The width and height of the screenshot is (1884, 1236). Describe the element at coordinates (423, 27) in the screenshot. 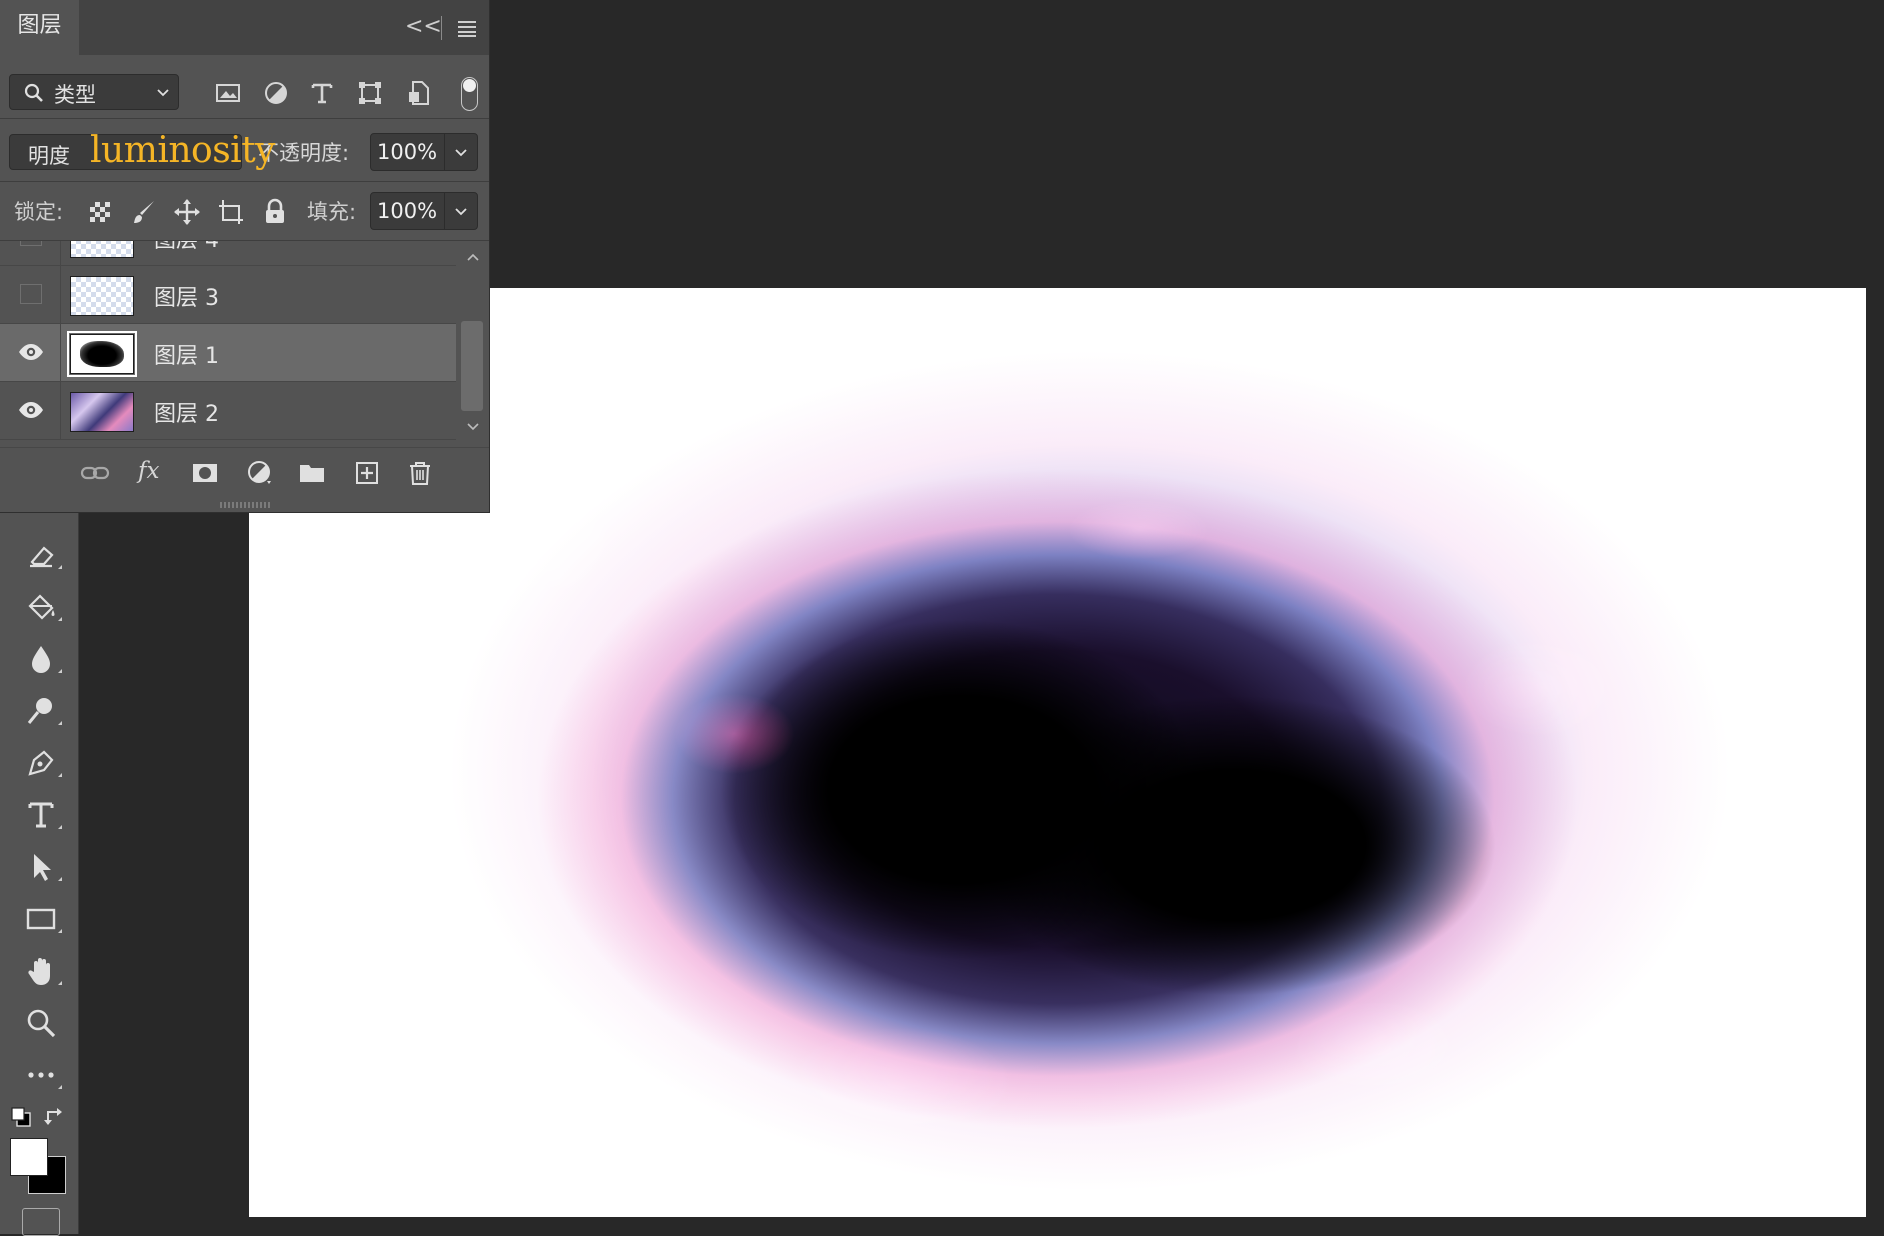

I see `collapse-panel-button: <<` at that location.